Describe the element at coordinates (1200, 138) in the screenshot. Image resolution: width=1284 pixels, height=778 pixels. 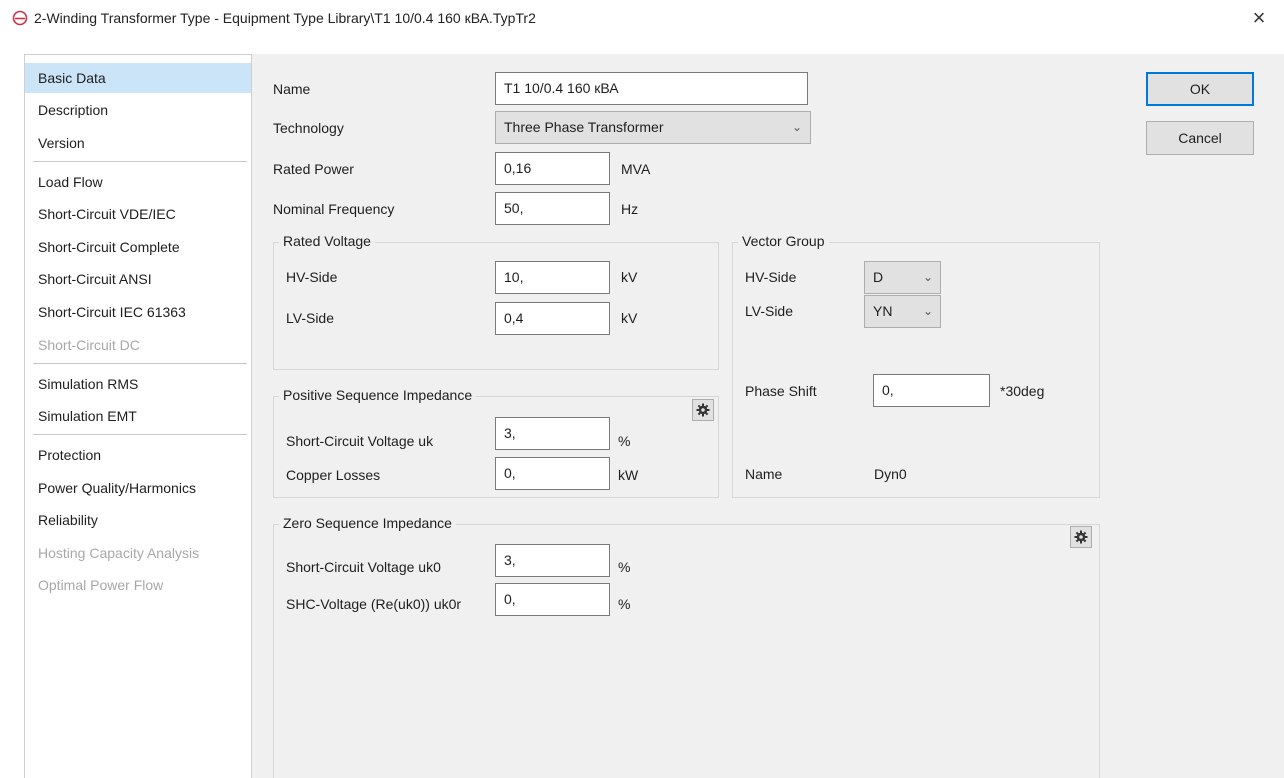
I see `cancel-button: Cancel` at that location.